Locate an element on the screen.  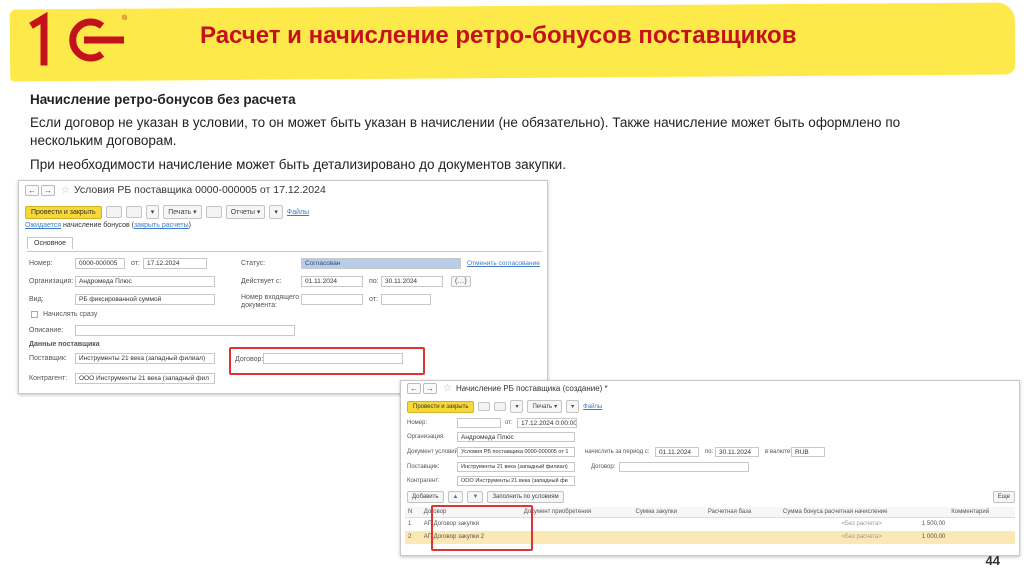
more-button: Еще is located at coordinates (1003, 497).